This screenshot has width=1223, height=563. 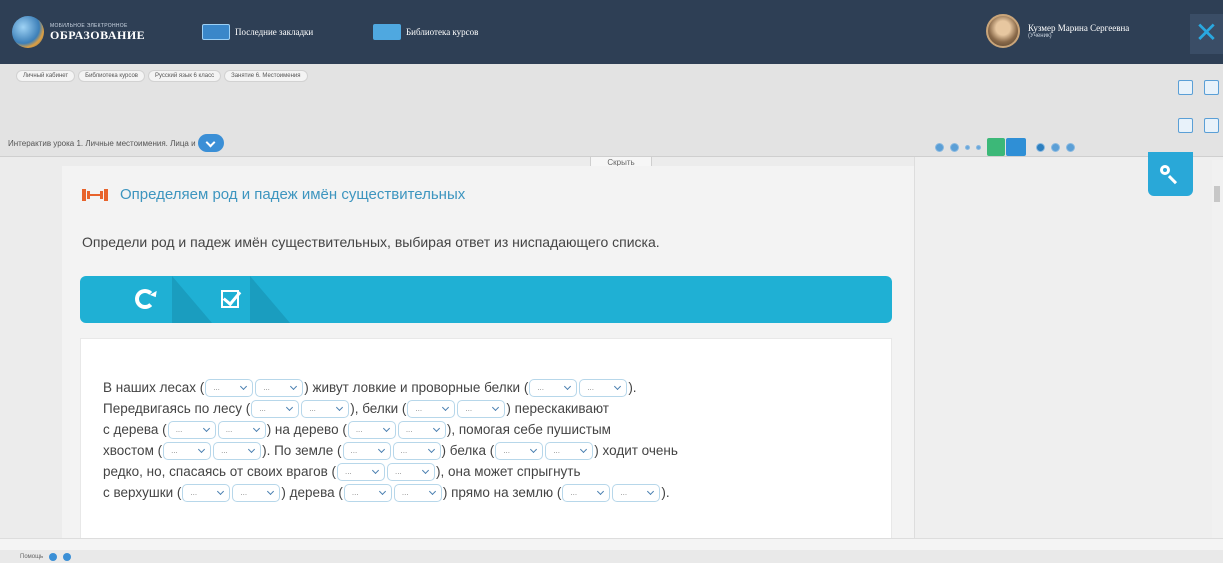 I want to click on breadcrumb-item: Занятие 6. Местоимения, so click(x=266, y=76).